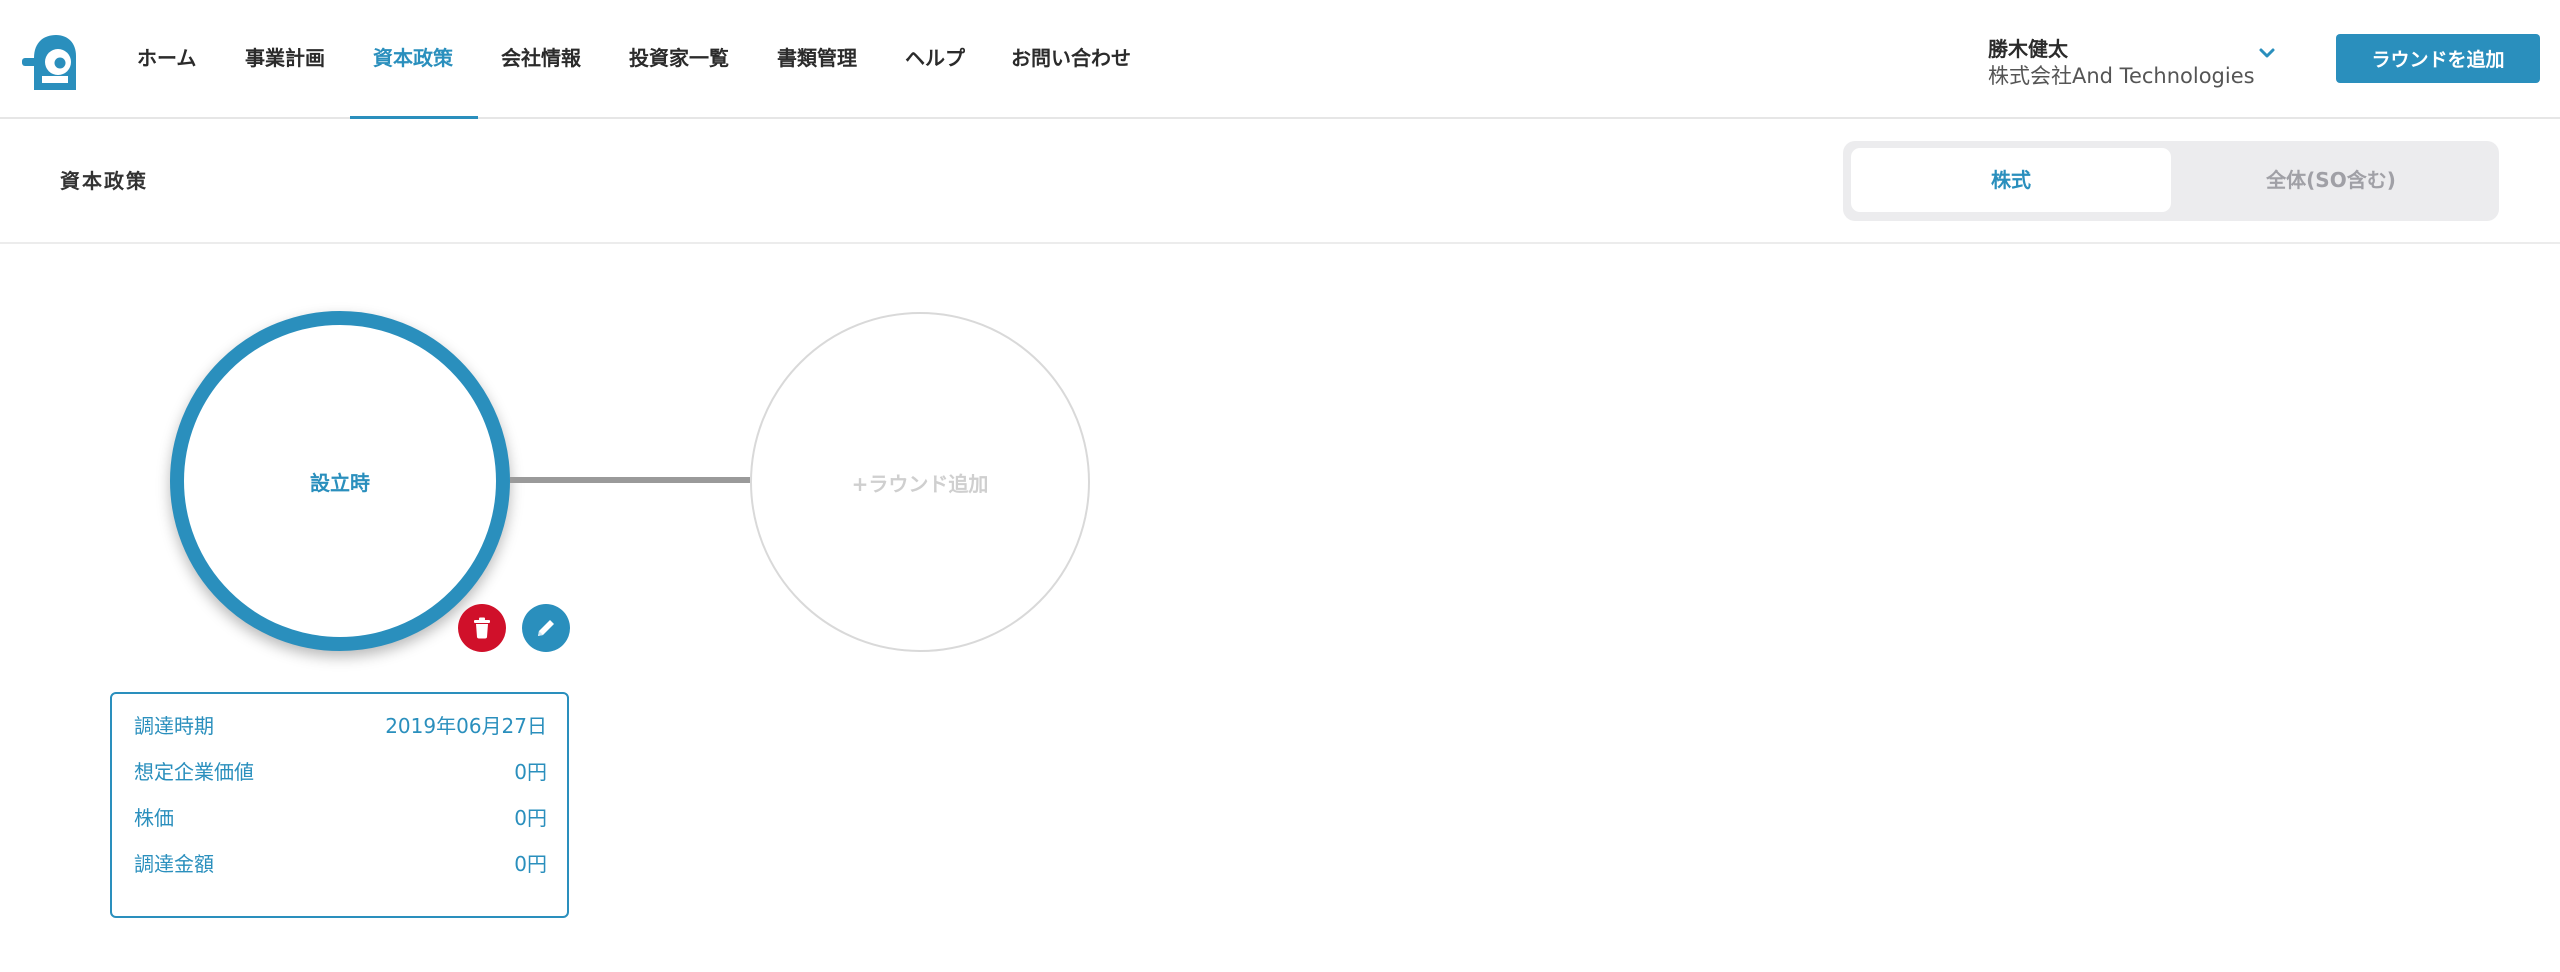 The image size is (2560, 972). I want to click on info-label: 調達時期, so click(174, 726).